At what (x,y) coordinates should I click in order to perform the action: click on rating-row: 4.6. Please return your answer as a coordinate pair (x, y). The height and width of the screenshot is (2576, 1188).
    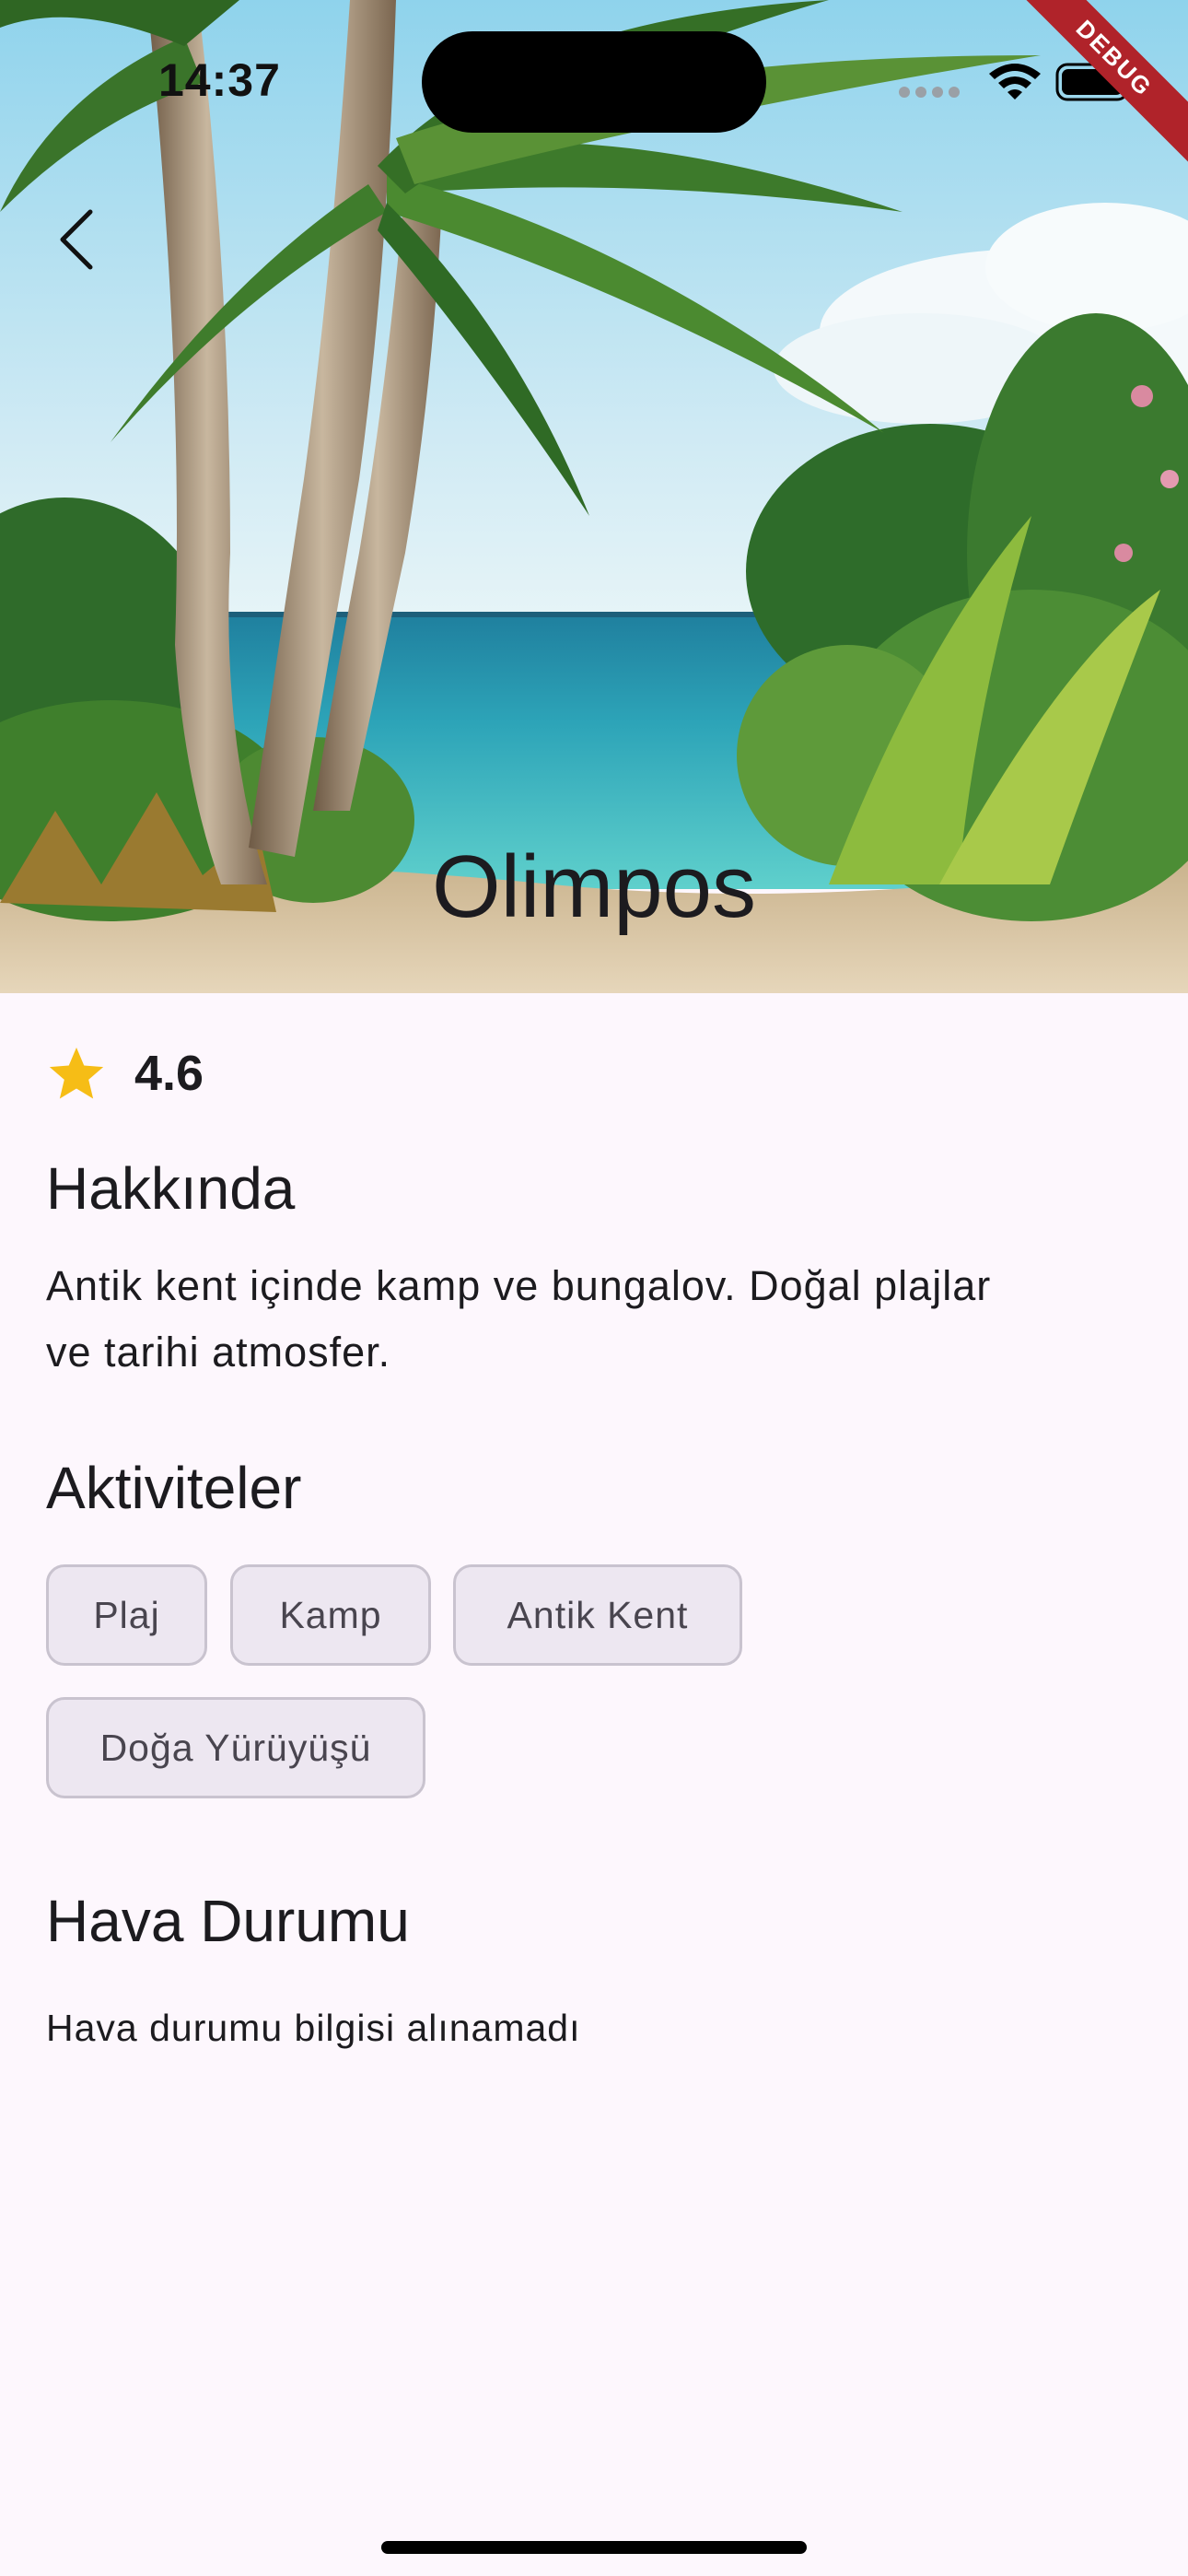
    Looking at the image, I should click on (125, 1073).